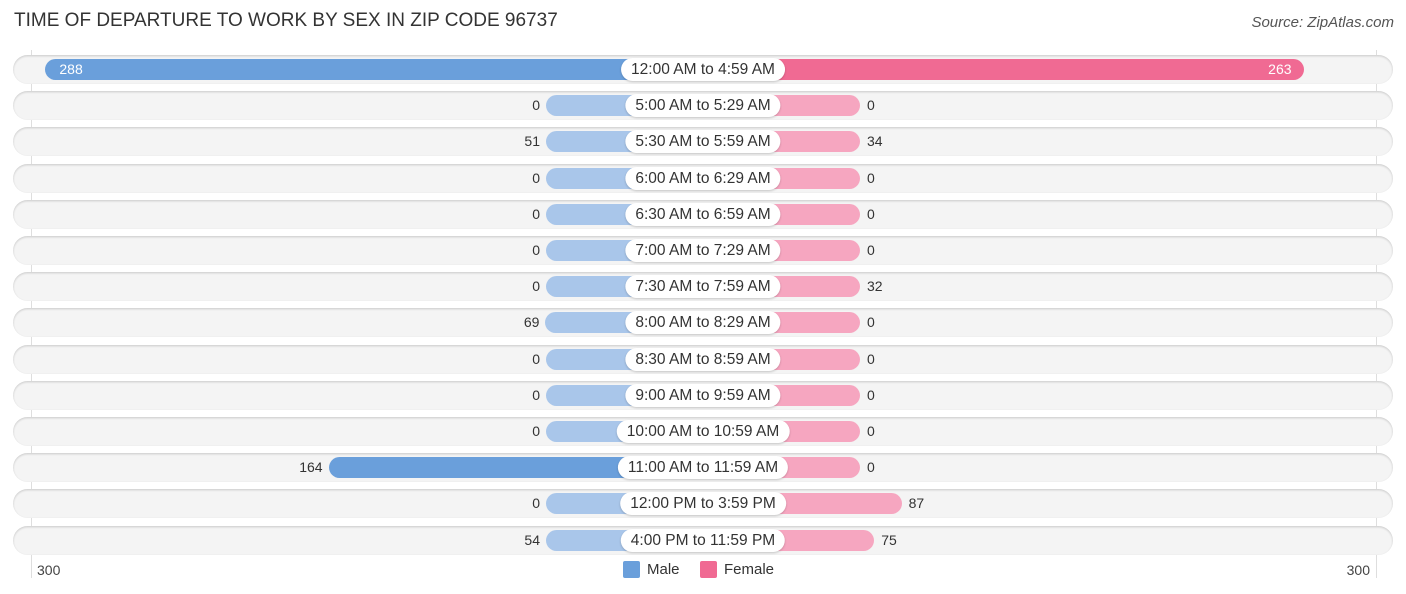 The image size is (1406, 594). What do you see at coordinates (916, 503) in the screenshot?
I see `value-label-female: 87` at bounding box center [916, 503].